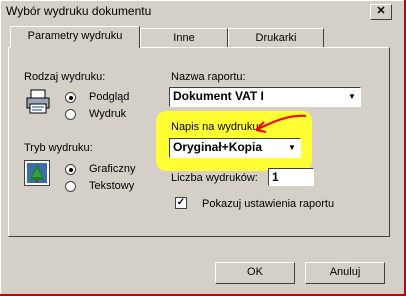 The image size is (406, 296). I want to click on check-icon: ✓, so click(181, 202).